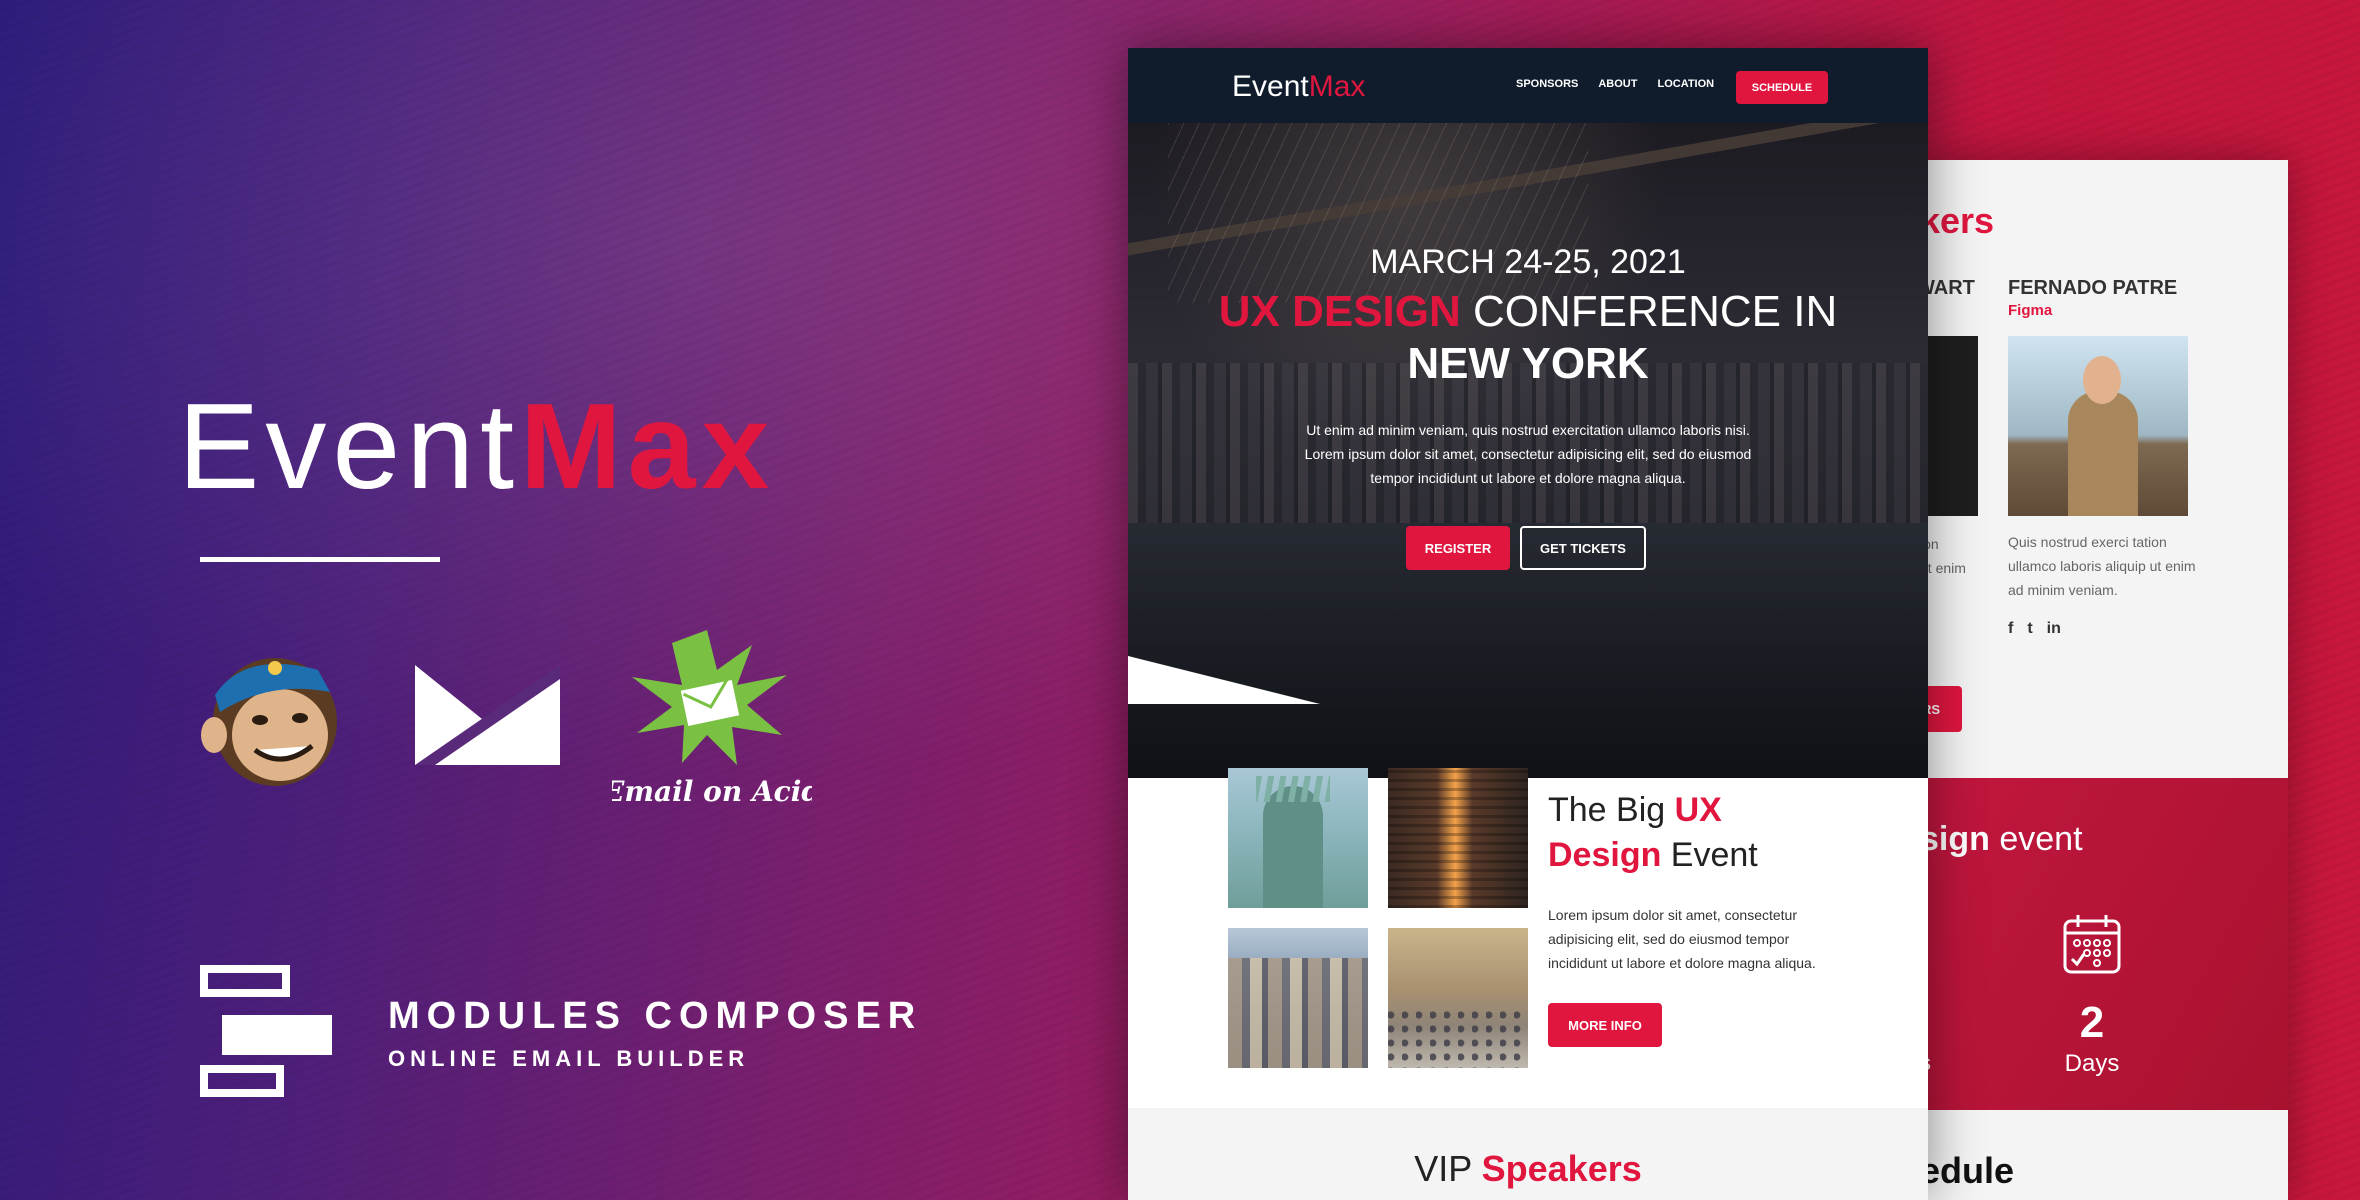 This screenshot has height=1200, width=2360. Describe the element at coordinates (2054, 629) in the screenshot. I see `linkedin-icon: in` at that location.